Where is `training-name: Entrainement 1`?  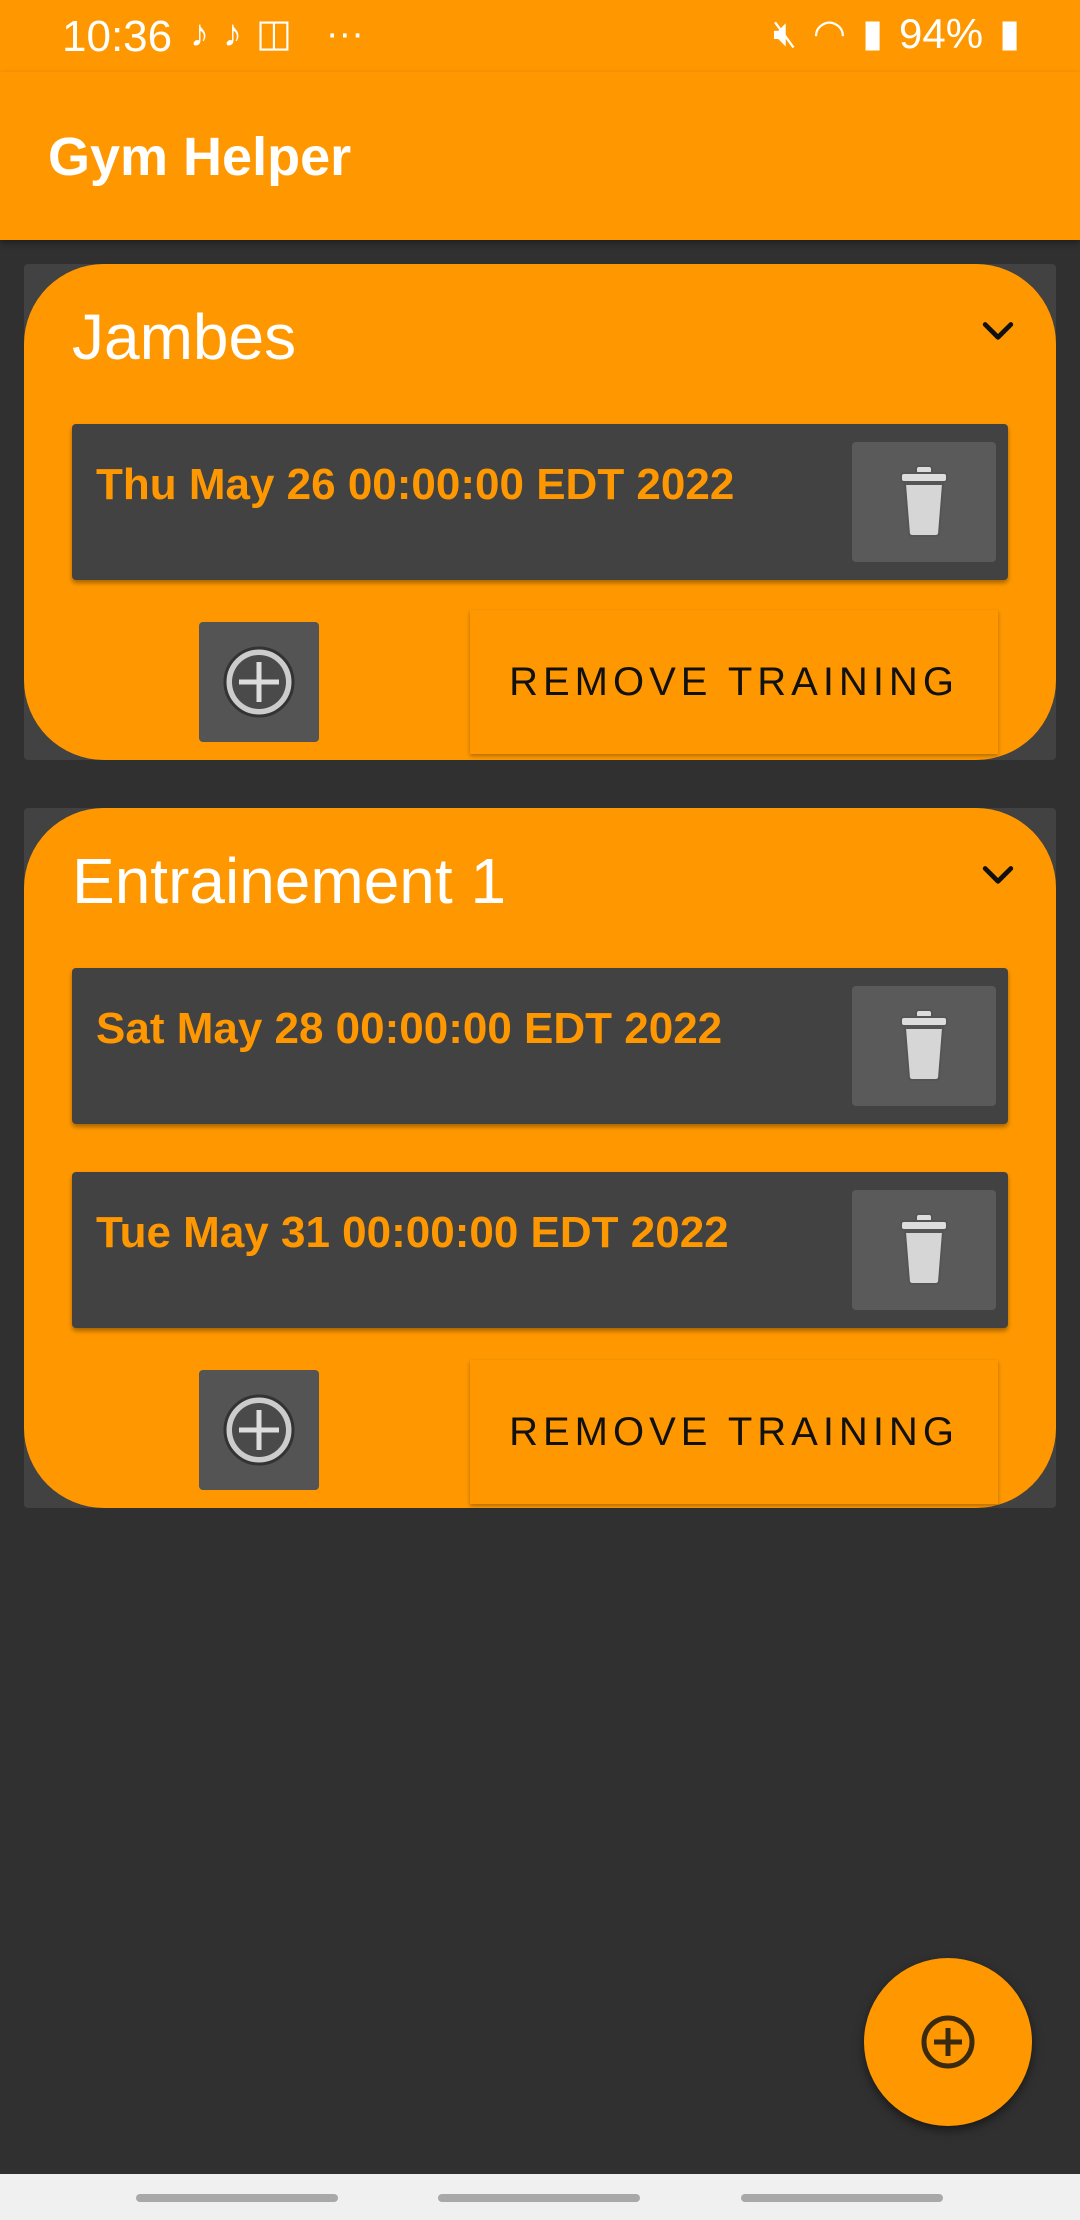 training-name: Entrainement 1 is located at coordinates (289, 881).